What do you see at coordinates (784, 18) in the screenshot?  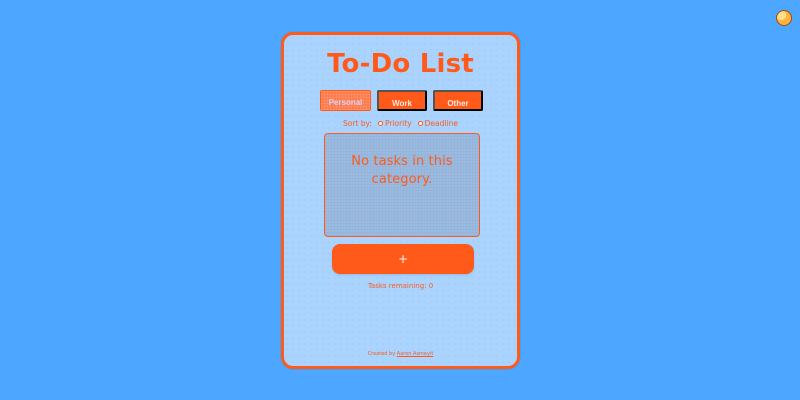 I see `palette-icon` at bounding box center [784, 18].